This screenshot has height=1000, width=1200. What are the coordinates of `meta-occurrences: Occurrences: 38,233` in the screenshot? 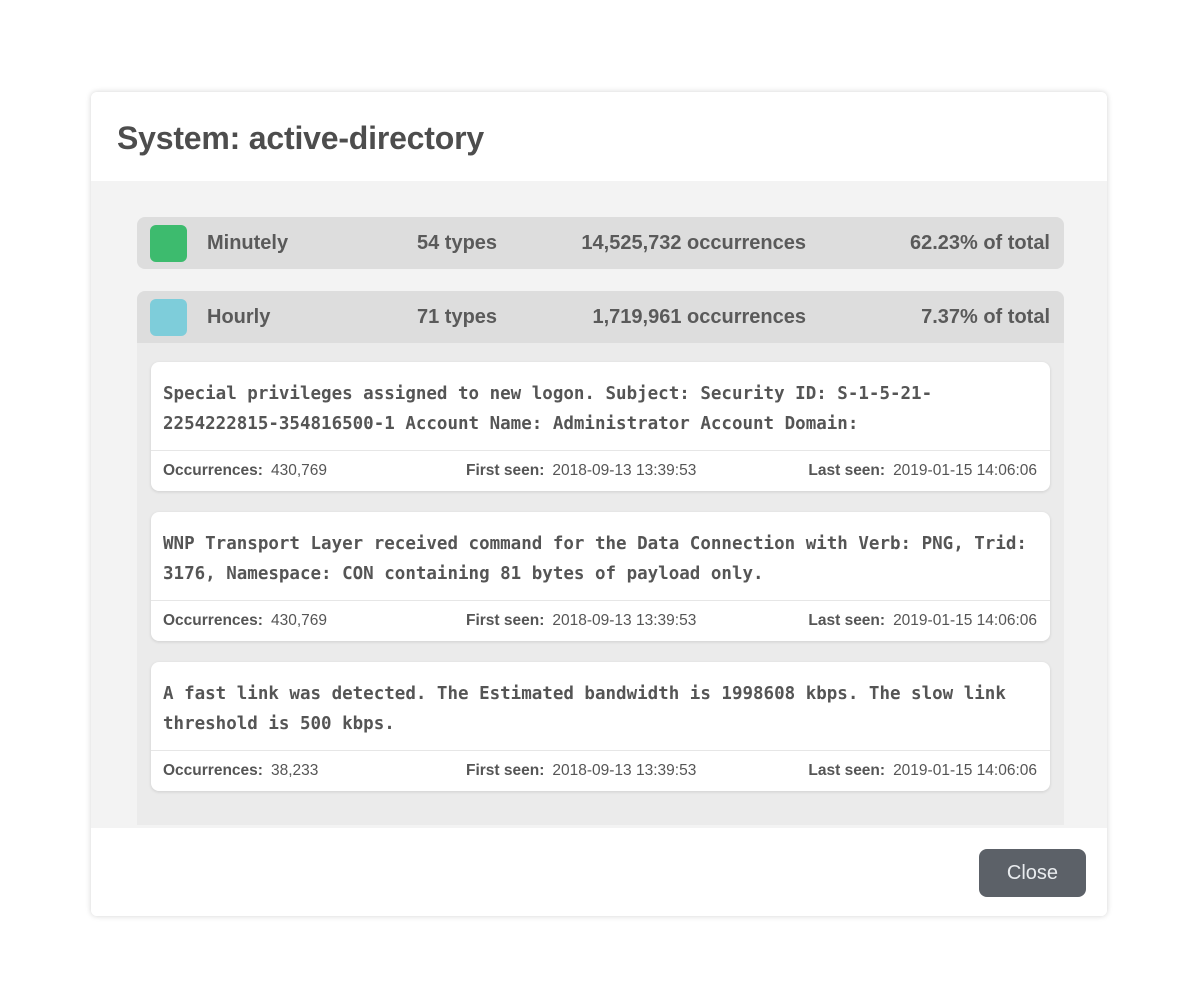 It's located at (240, 771).